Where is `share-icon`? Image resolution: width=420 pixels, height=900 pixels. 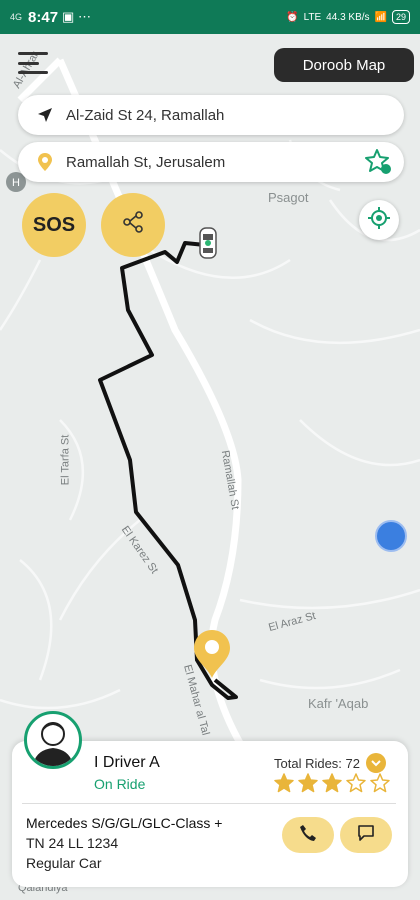
share-icon is located at coordinates (133, 225).